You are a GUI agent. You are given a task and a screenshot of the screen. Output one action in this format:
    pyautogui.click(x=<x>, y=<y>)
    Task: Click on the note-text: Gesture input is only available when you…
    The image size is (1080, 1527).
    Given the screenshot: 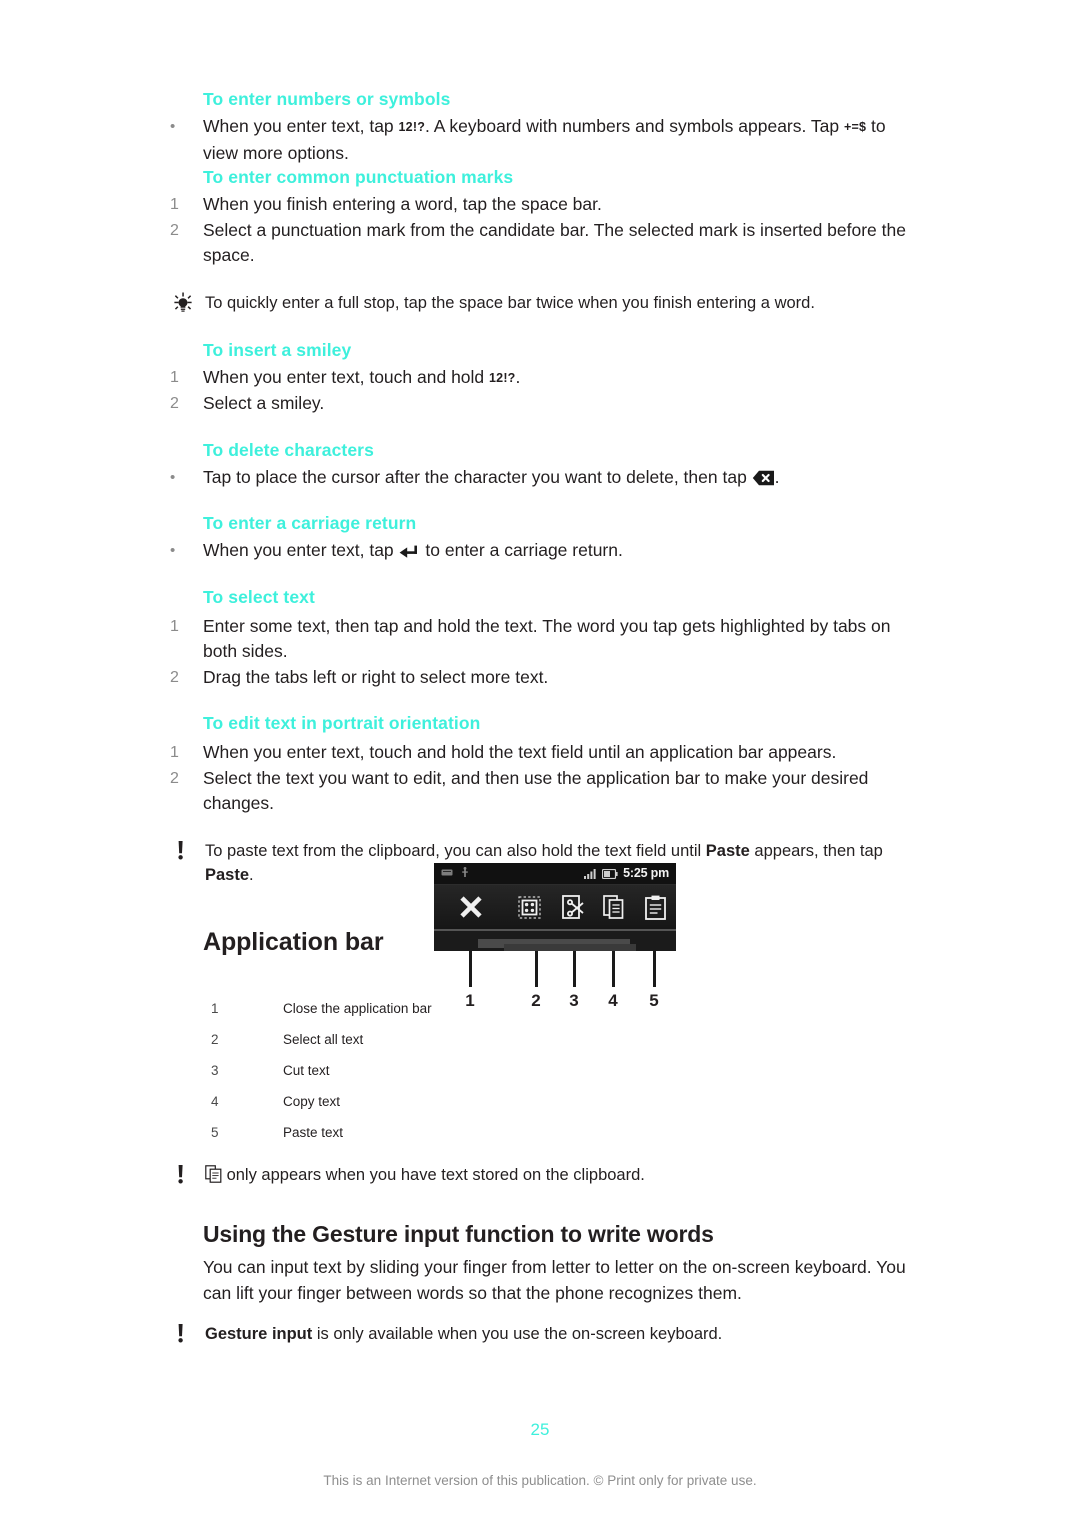 What is the action you would take?
    pyautogui.click(x=556, y=1334)
    